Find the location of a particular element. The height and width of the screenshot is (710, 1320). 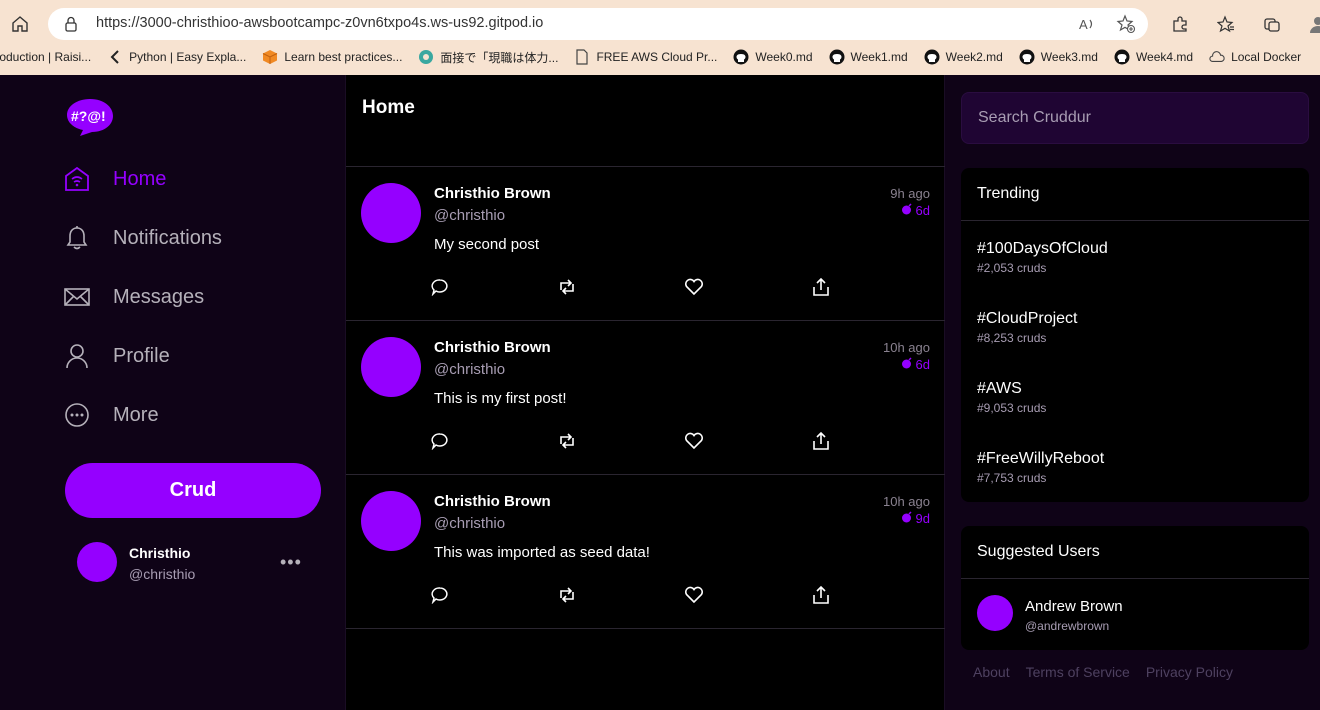

suggested-user: Andrew Brown @andrewbrown is located at coordinates (1135, 614).